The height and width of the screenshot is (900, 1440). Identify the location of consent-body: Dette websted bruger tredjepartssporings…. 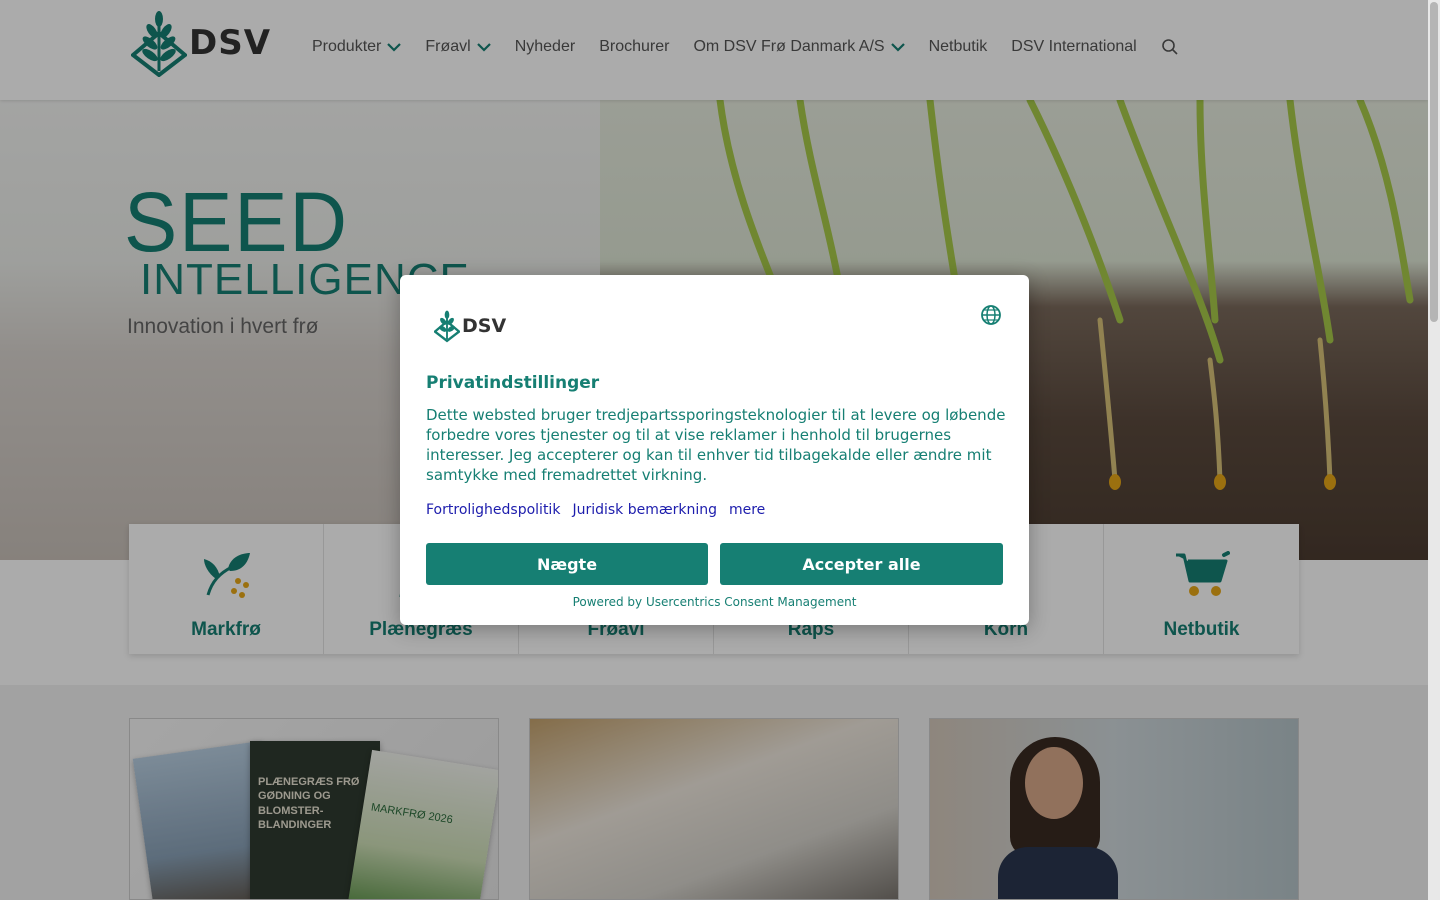
(716, 445).